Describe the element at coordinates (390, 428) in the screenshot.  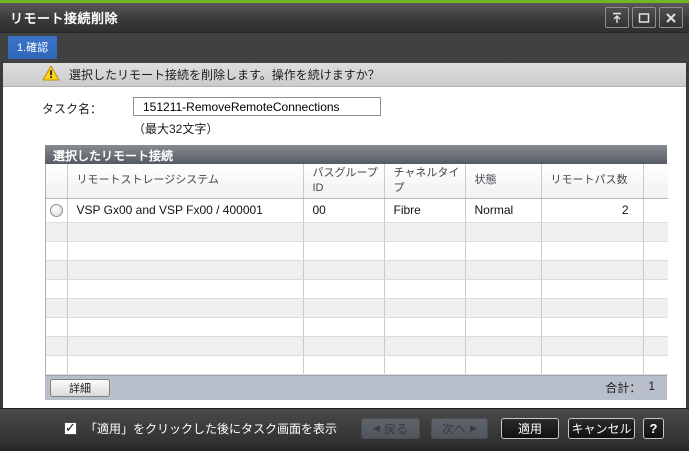
I see `back-button: ◀ 戻る` at that location.